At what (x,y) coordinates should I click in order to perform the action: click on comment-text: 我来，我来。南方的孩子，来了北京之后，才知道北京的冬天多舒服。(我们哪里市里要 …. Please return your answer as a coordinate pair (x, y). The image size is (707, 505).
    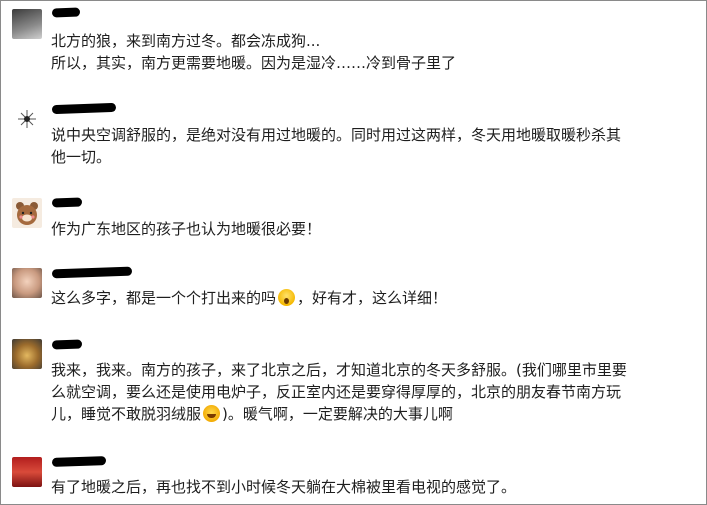
    Looking at the image, I should click on (371, 392).